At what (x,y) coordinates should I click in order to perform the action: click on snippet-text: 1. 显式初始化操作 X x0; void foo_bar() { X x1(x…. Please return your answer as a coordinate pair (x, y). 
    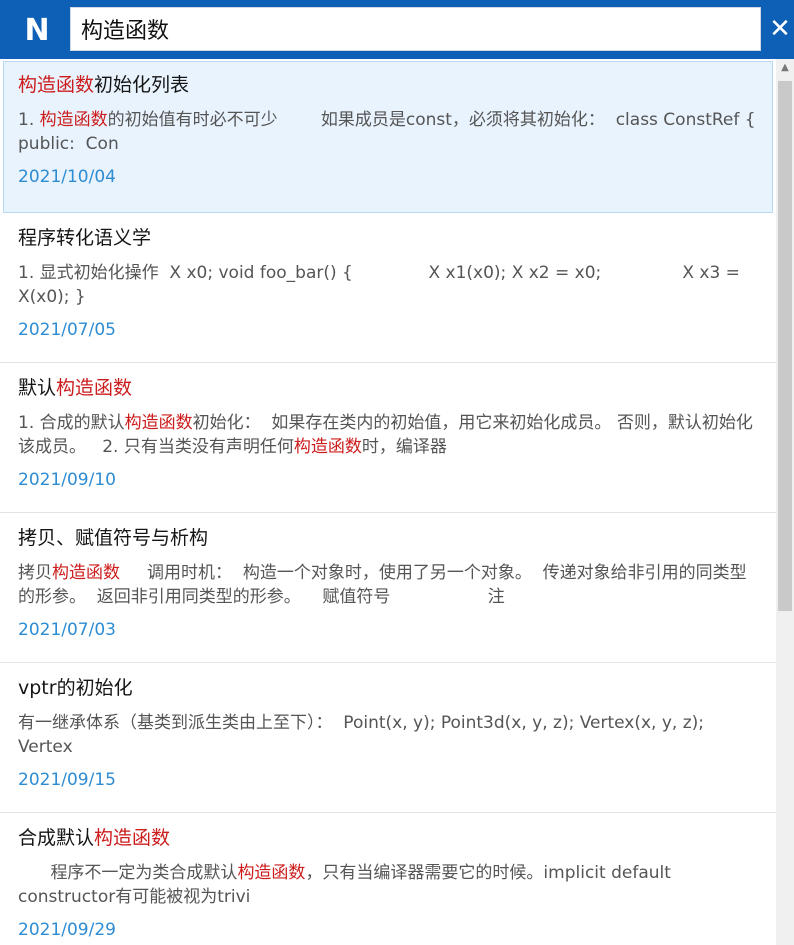
    Looking at the image, I should click on (382, 285).